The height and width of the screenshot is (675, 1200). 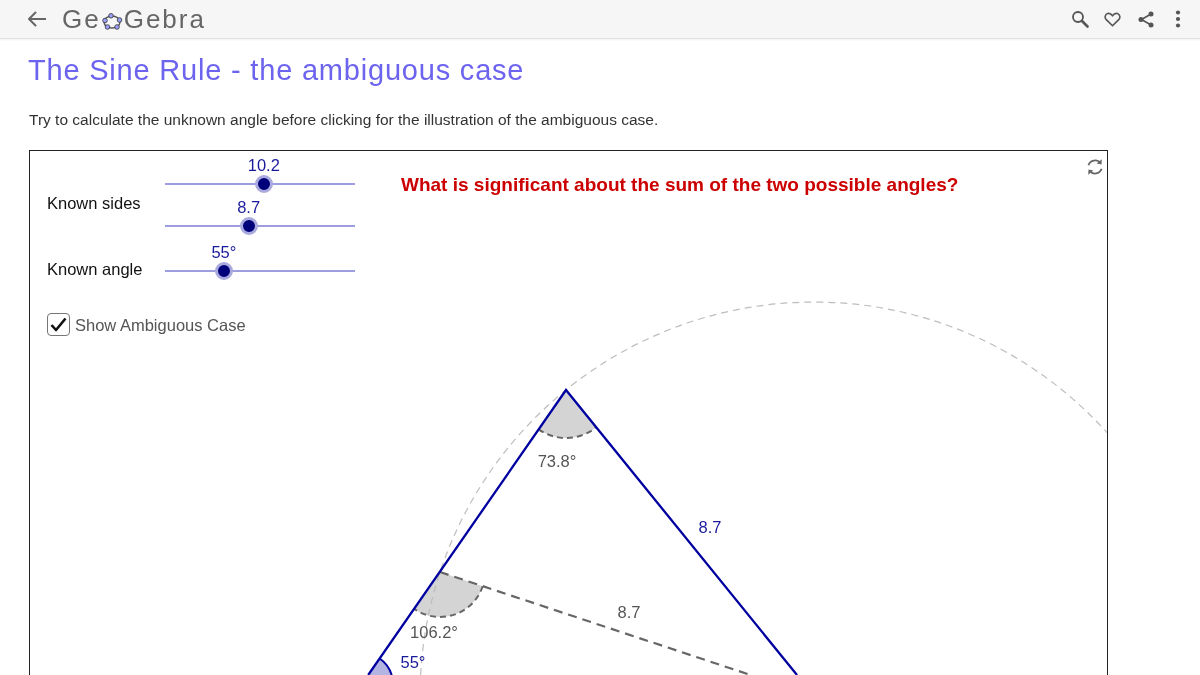 What do you see at coordinates (276, 70) in the screenshot?
I see `page-title: The Sine Rule - the ambiguous case` at bounding box center [276, 70].